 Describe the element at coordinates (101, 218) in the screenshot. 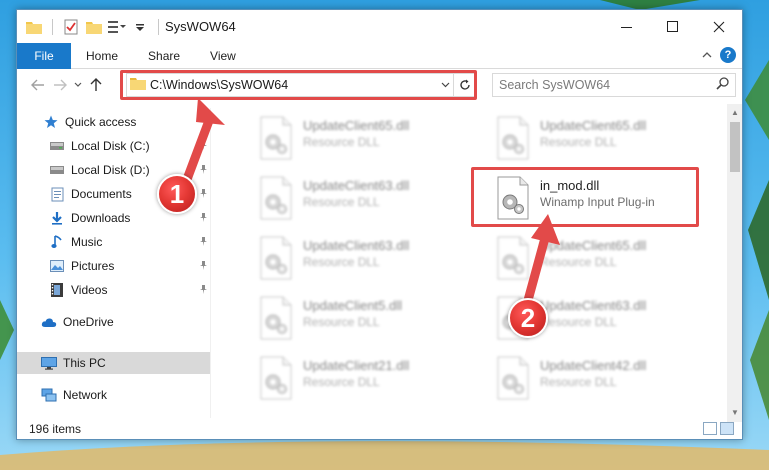

I see `nav-label: Downloads` at that location.